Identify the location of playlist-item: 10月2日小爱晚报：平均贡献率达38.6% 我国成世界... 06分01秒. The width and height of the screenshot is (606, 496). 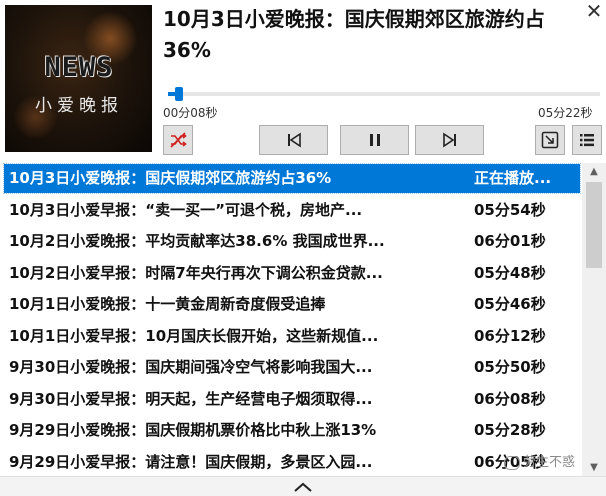
(292, 241).